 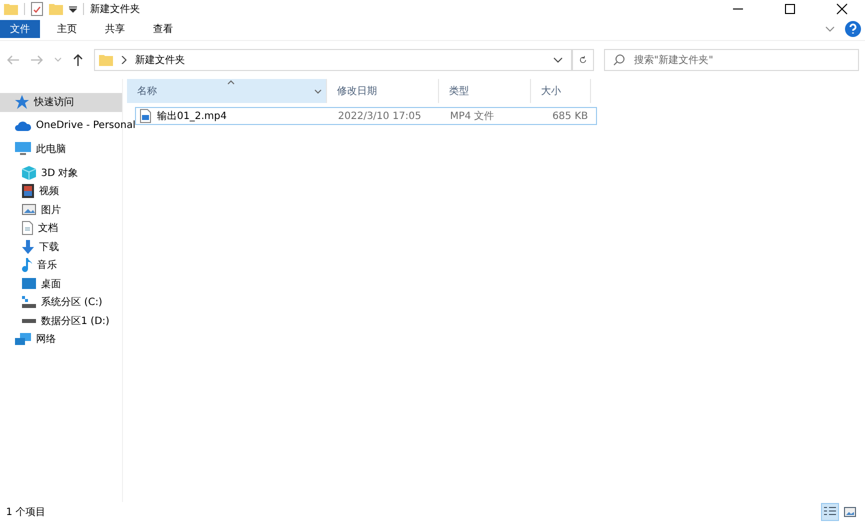 I want to click on document-icon, so click(x=27, y=228).